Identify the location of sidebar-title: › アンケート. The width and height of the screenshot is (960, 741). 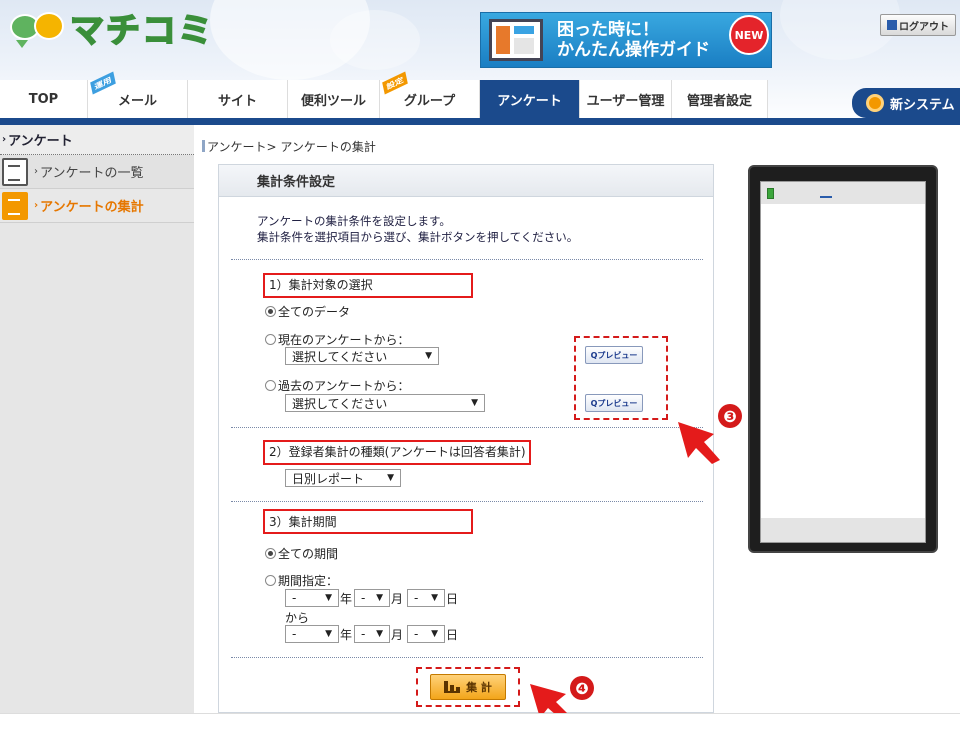
(97, 140).